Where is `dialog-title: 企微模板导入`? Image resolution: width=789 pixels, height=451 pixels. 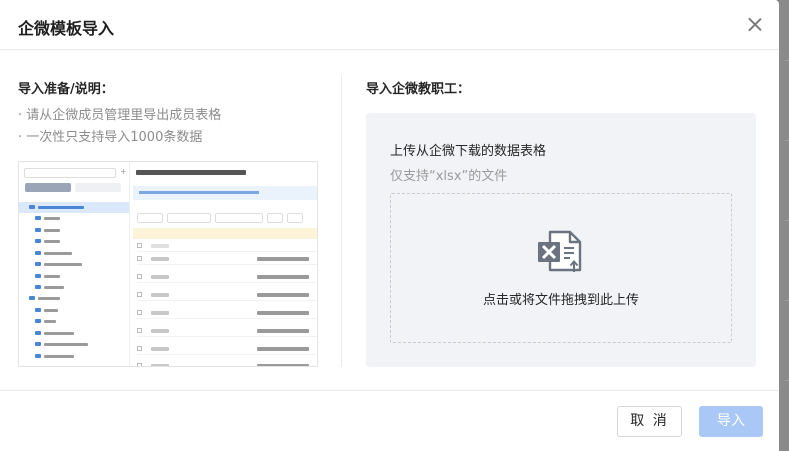 dialog-title: 企微模板导入 is located at coordinates (66, 28).